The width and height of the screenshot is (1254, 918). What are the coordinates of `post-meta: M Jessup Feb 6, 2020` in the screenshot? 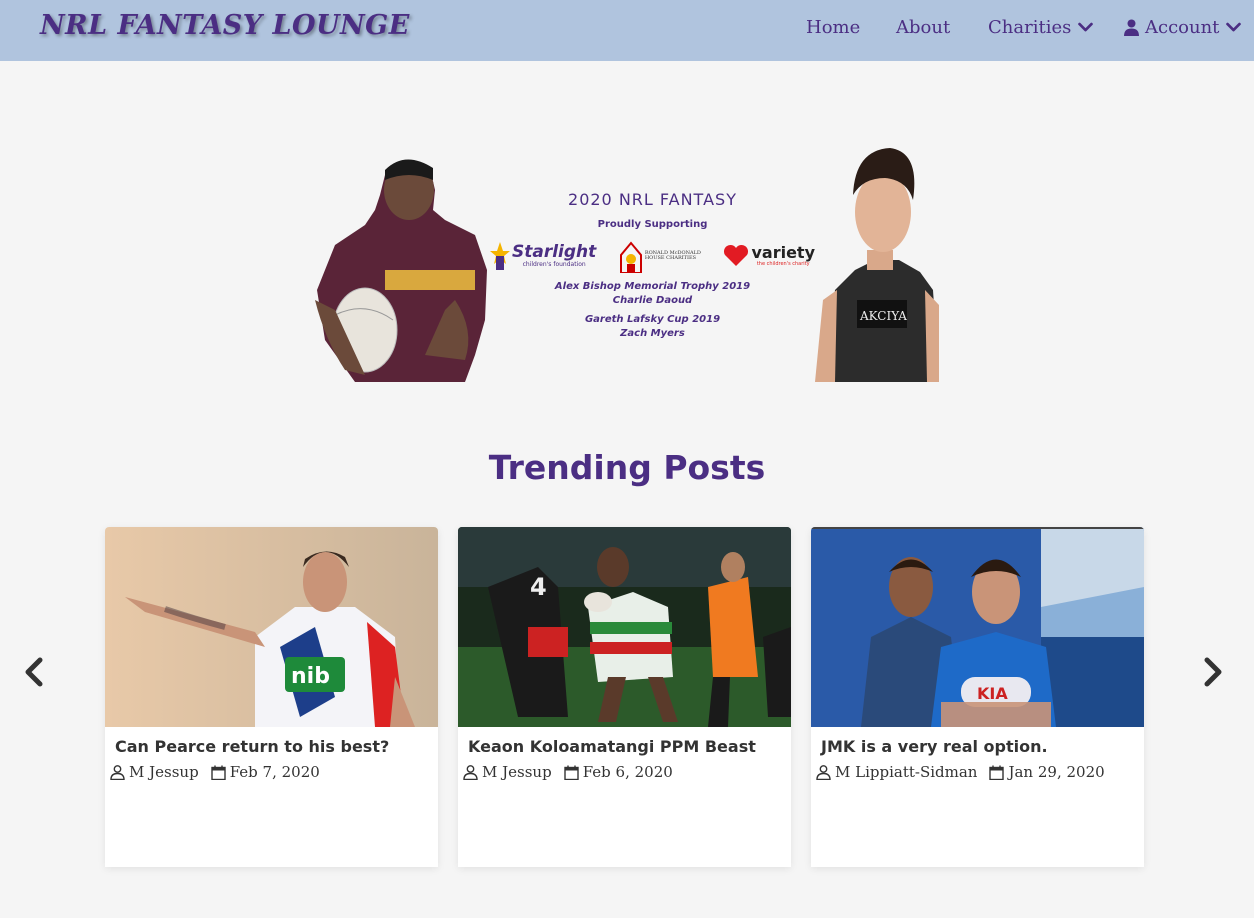 It's located at (574, 772).